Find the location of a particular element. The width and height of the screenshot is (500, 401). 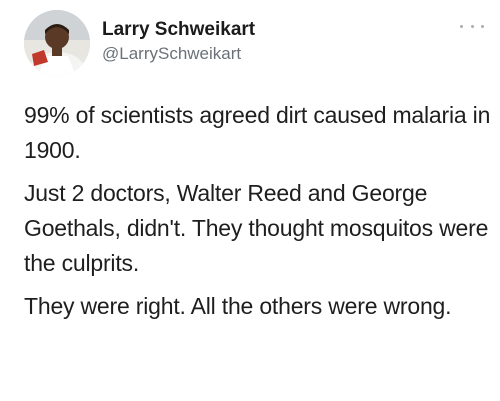

more-options-icon is located at coordinates (472, 26).